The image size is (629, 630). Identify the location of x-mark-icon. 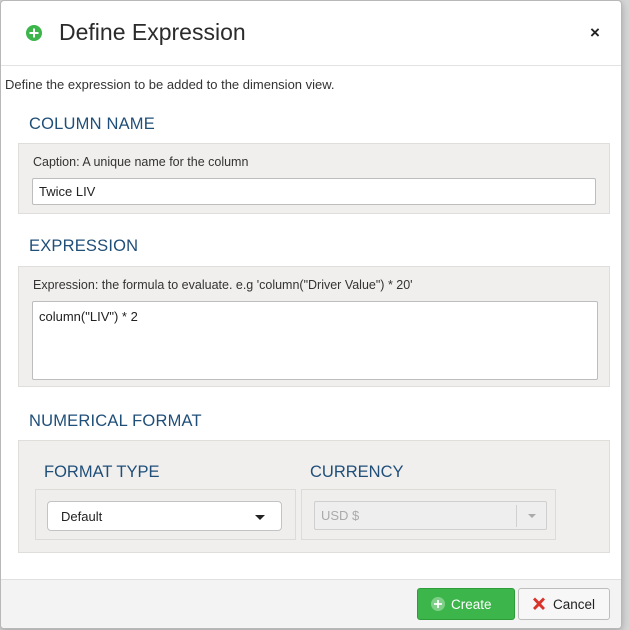
(539, 603).